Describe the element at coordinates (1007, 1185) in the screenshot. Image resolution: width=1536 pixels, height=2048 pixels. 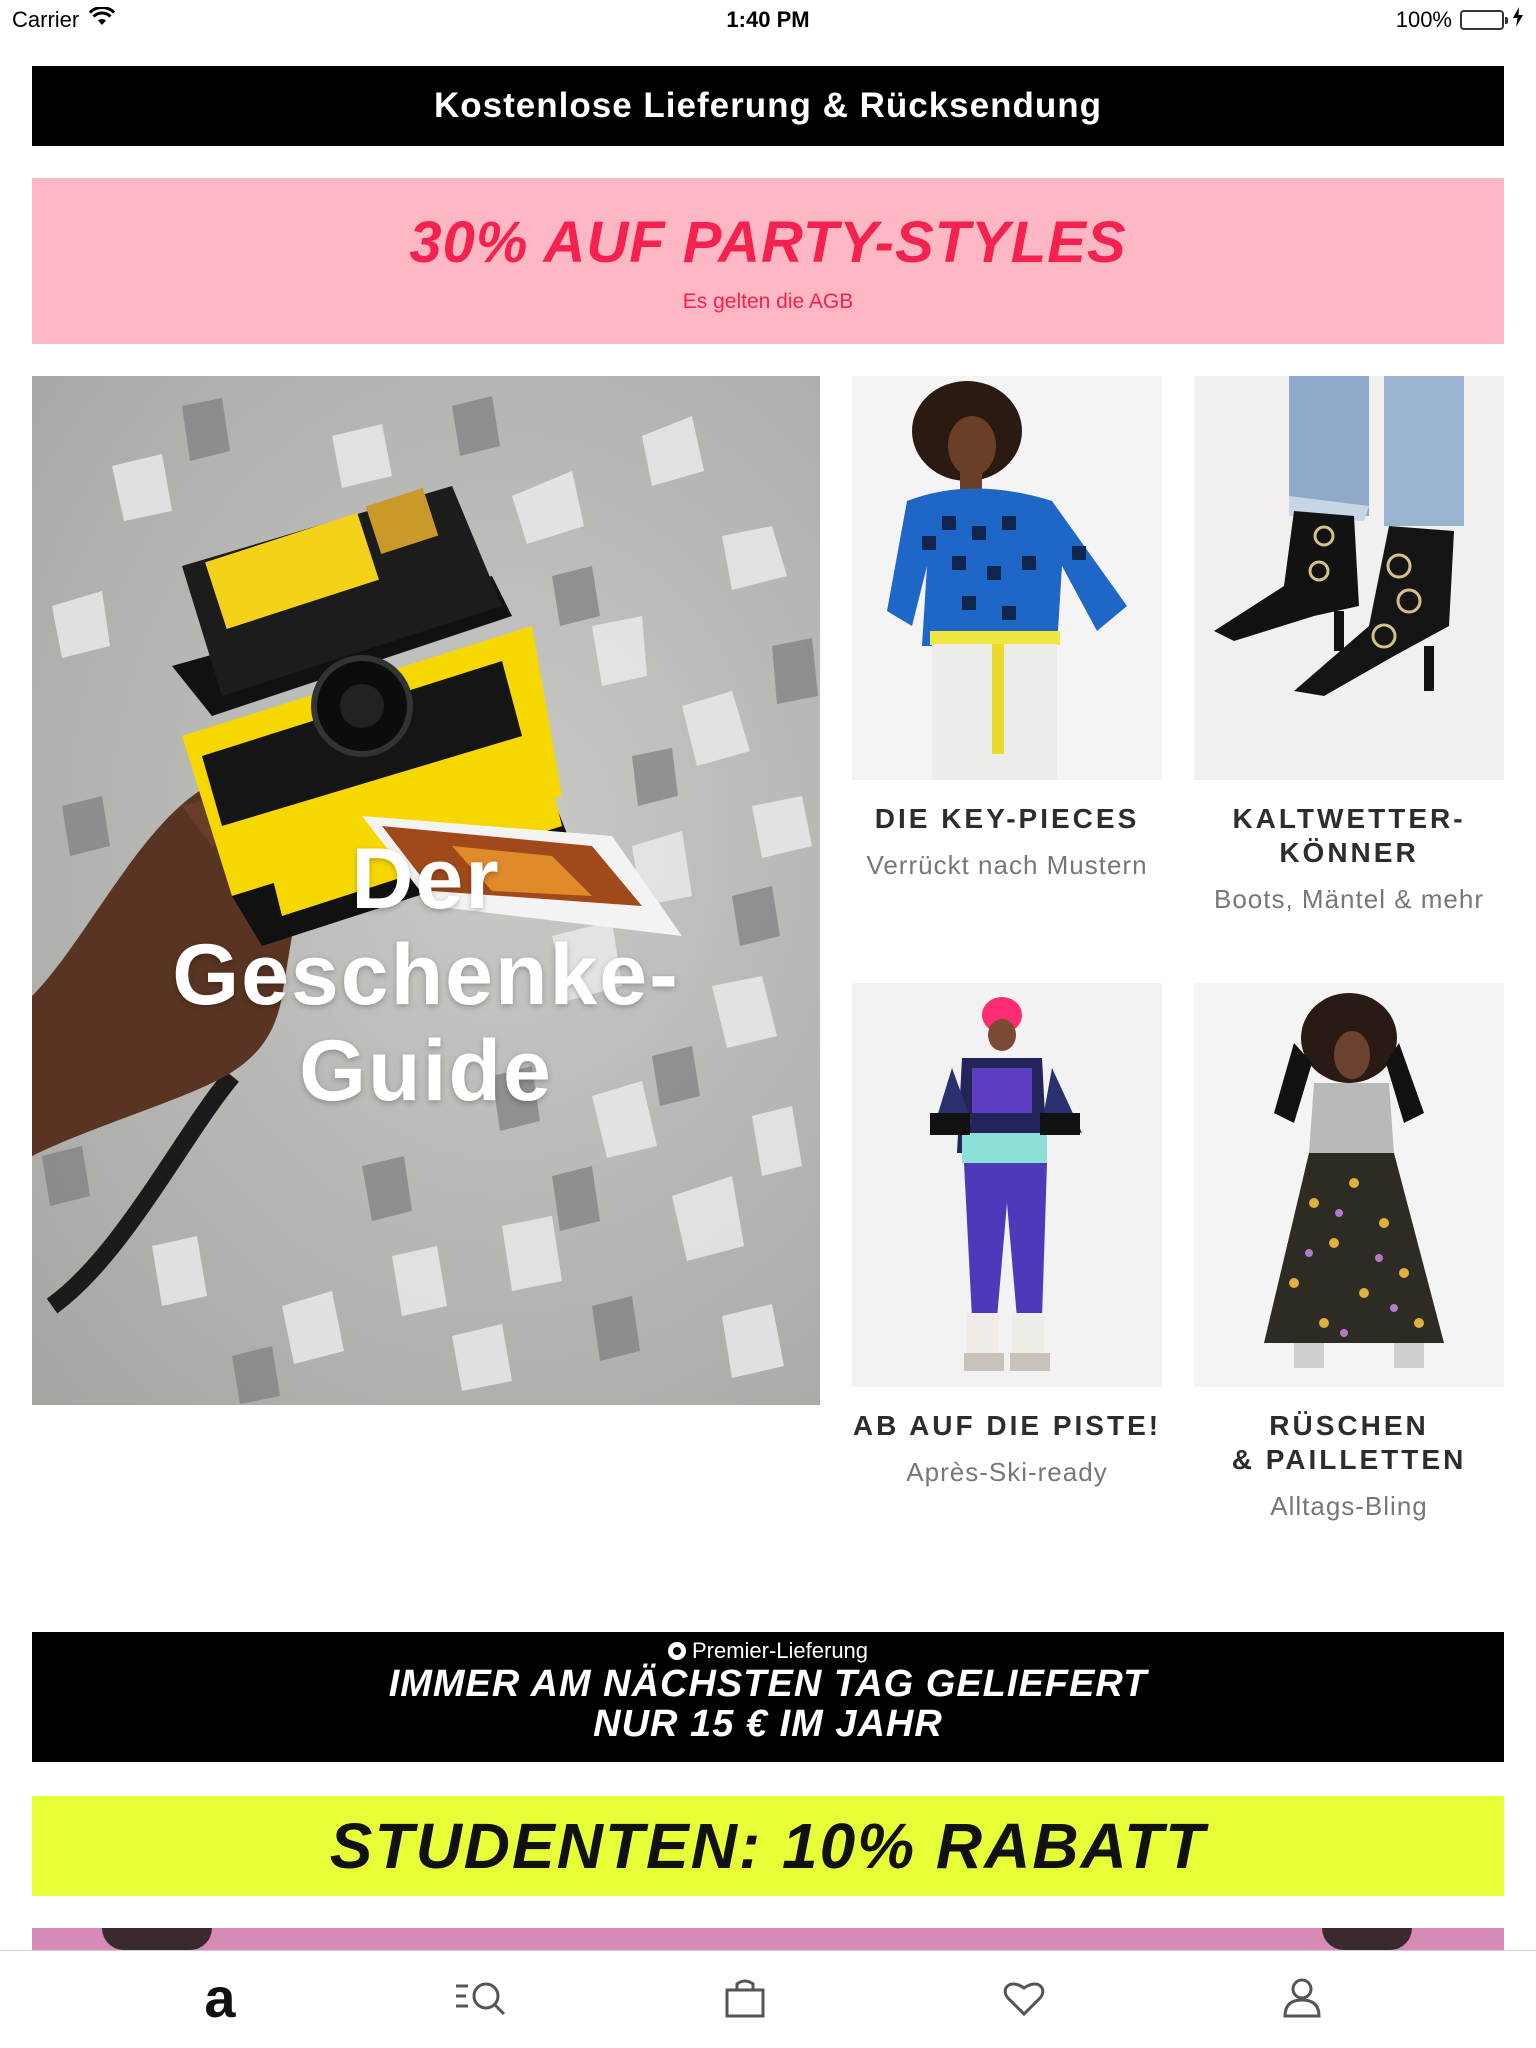
I see `tile-image-ski` at that location.